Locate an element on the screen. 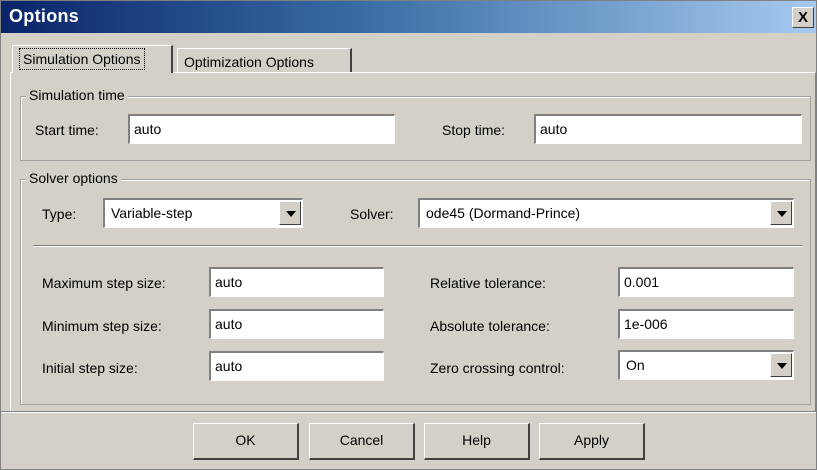  start-time-label: Start time: is located at coordinates (67, 130).